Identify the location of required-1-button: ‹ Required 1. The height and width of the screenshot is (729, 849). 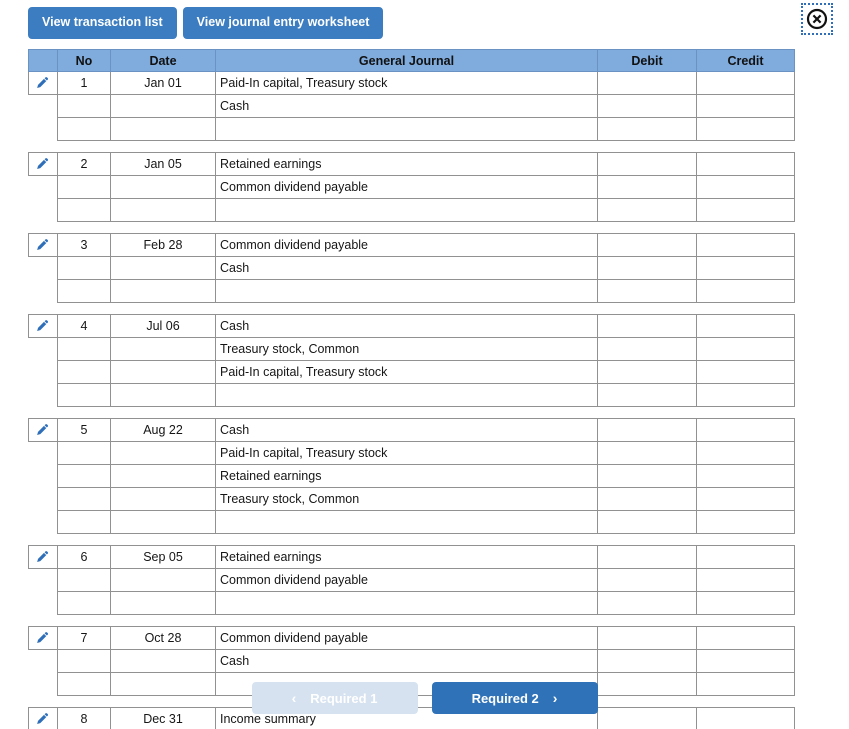
(334, 698).